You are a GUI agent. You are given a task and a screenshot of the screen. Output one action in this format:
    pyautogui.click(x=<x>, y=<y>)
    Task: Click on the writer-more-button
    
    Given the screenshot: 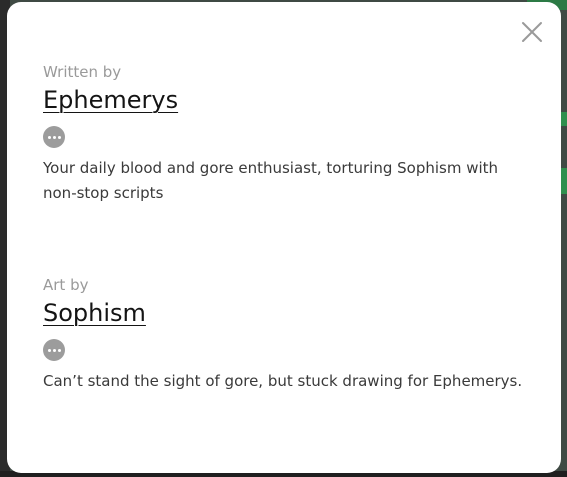 What is the action you would take?
    pyautogui.click(x=54, y=137)
    